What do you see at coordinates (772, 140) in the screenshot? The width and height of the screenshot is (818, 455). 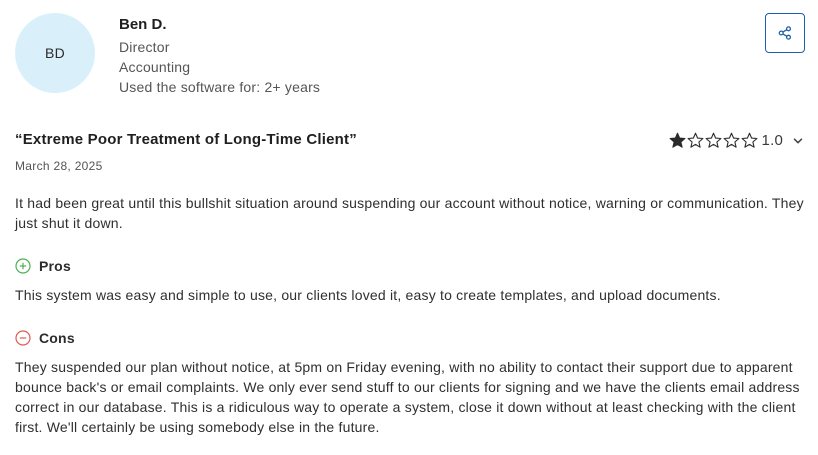 I see `rating-value: 1.0` at bounding box center [772, 140].